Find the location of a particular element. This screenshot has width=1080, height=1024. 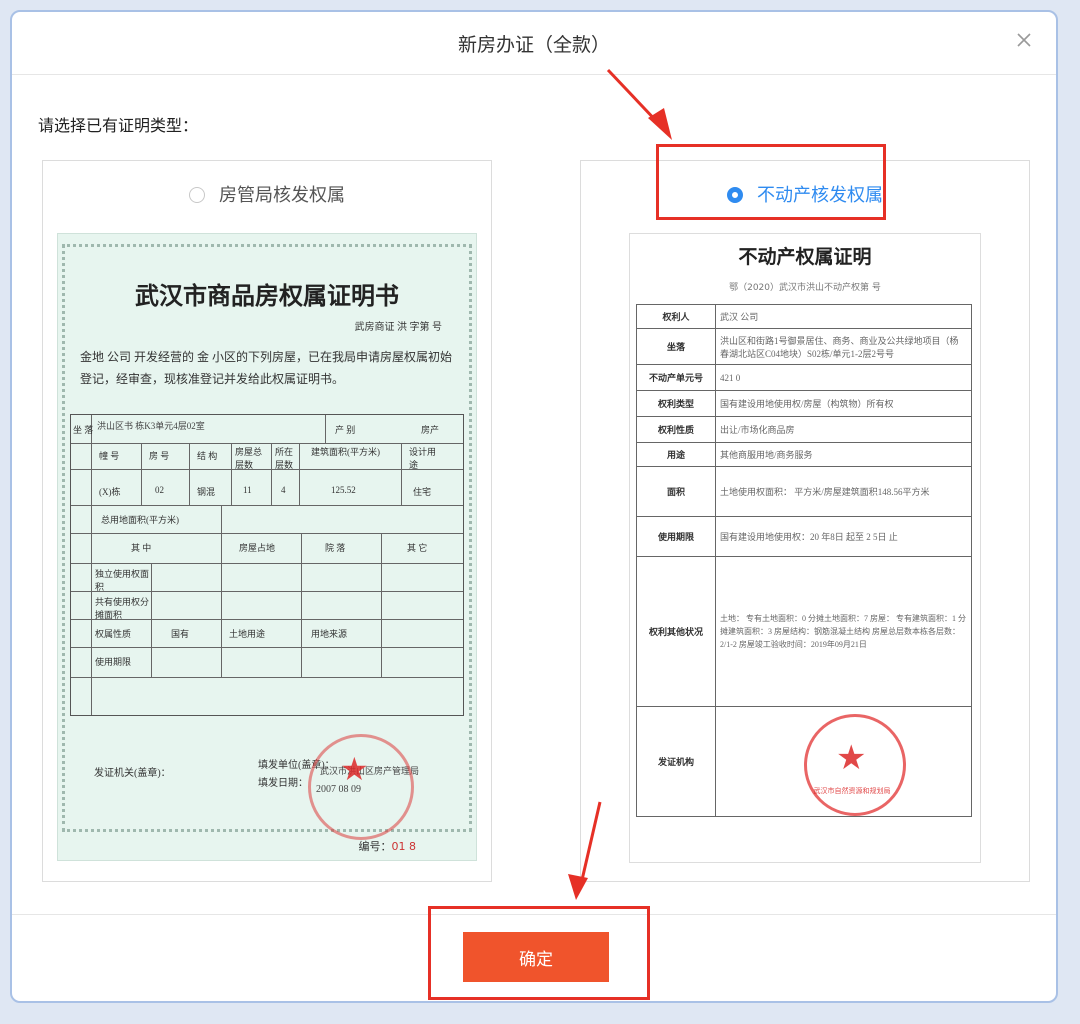

land-col-yard: 院 落 is located at coordinates (335, 548).